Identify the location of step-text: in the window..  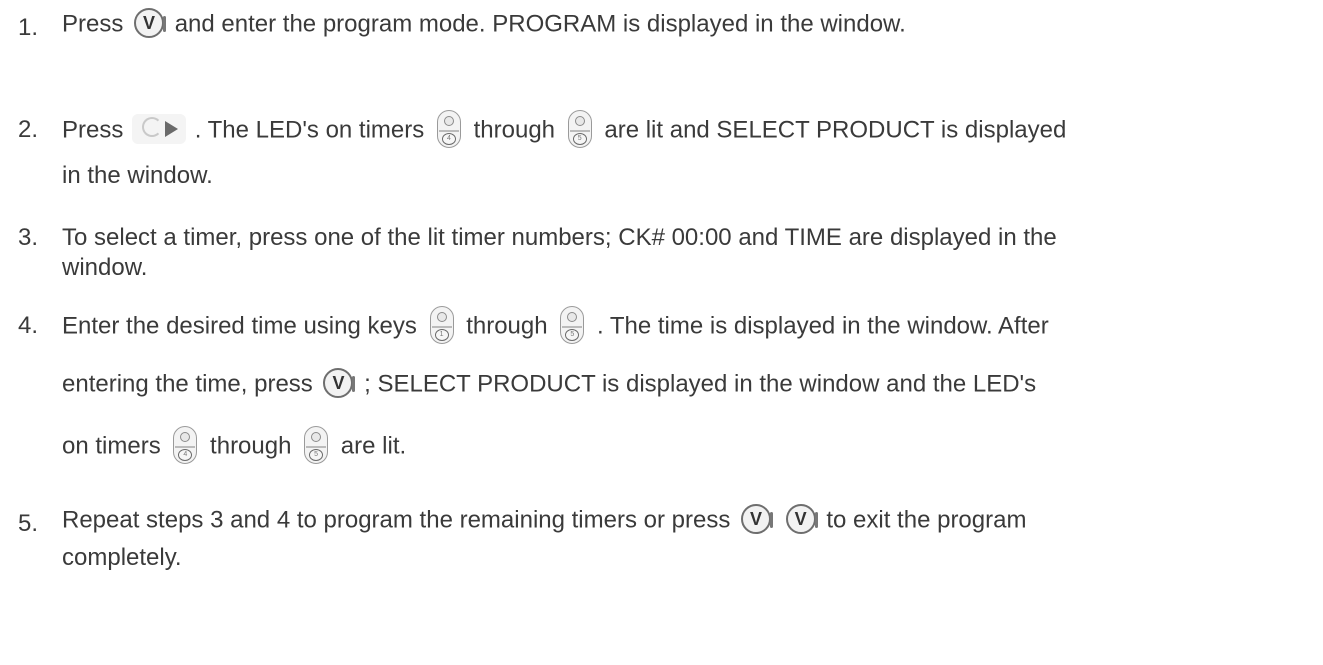
(137, 175).